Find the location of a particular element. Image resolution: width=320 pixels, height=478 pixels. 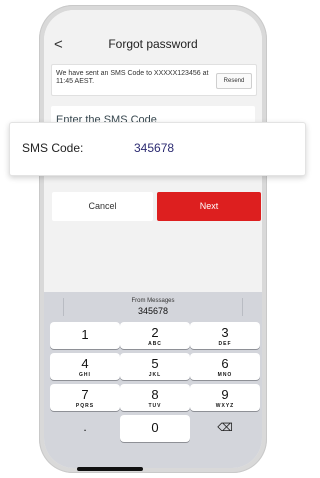

key-1: 1 is located at coordinates (85, 335).